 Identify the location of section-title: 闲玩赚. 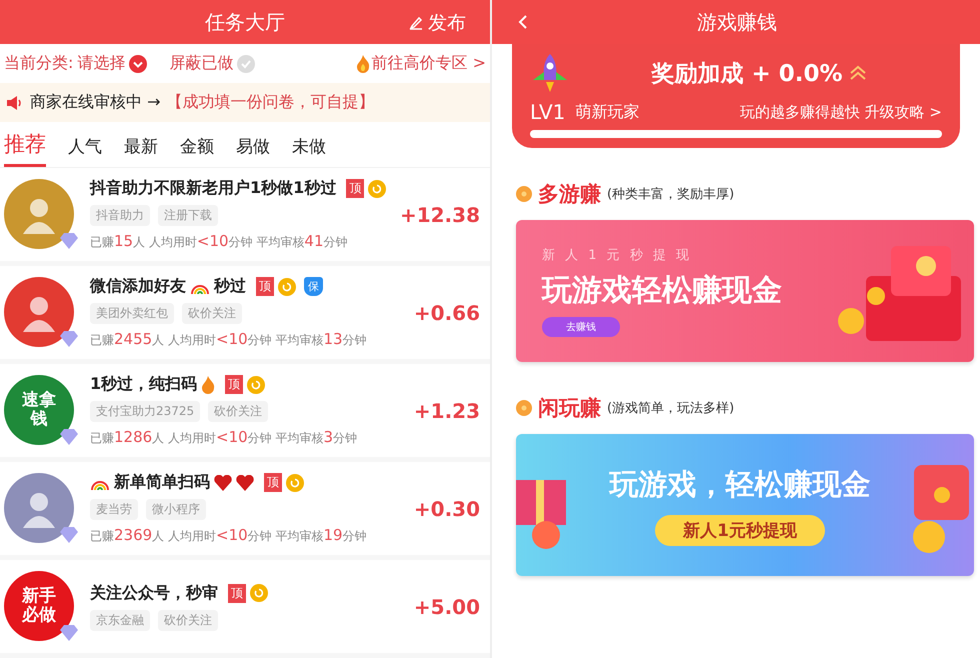
(569, 408).